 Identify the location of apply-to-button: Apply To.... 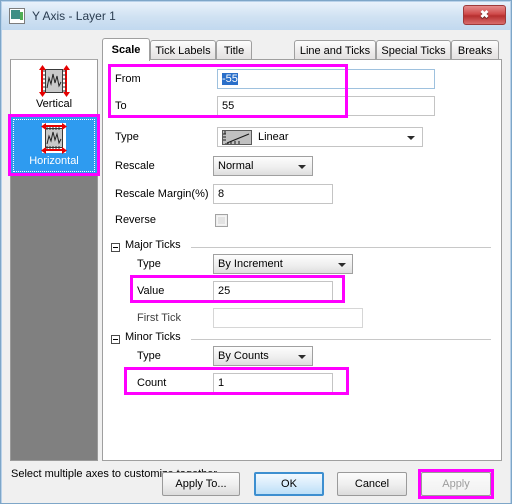
(201, 484).